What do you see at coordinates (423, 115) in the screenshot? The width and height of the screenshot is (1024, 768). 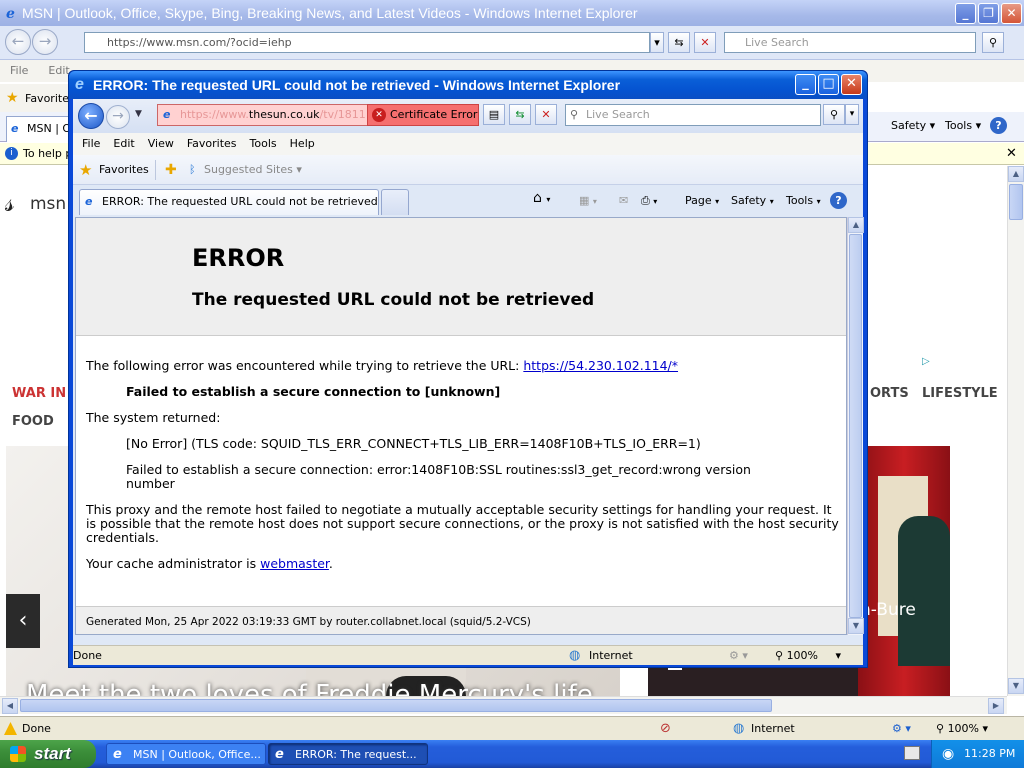 I see `certificate-error-button: ✕ Certificate Error` at bounding box center [423, 115].